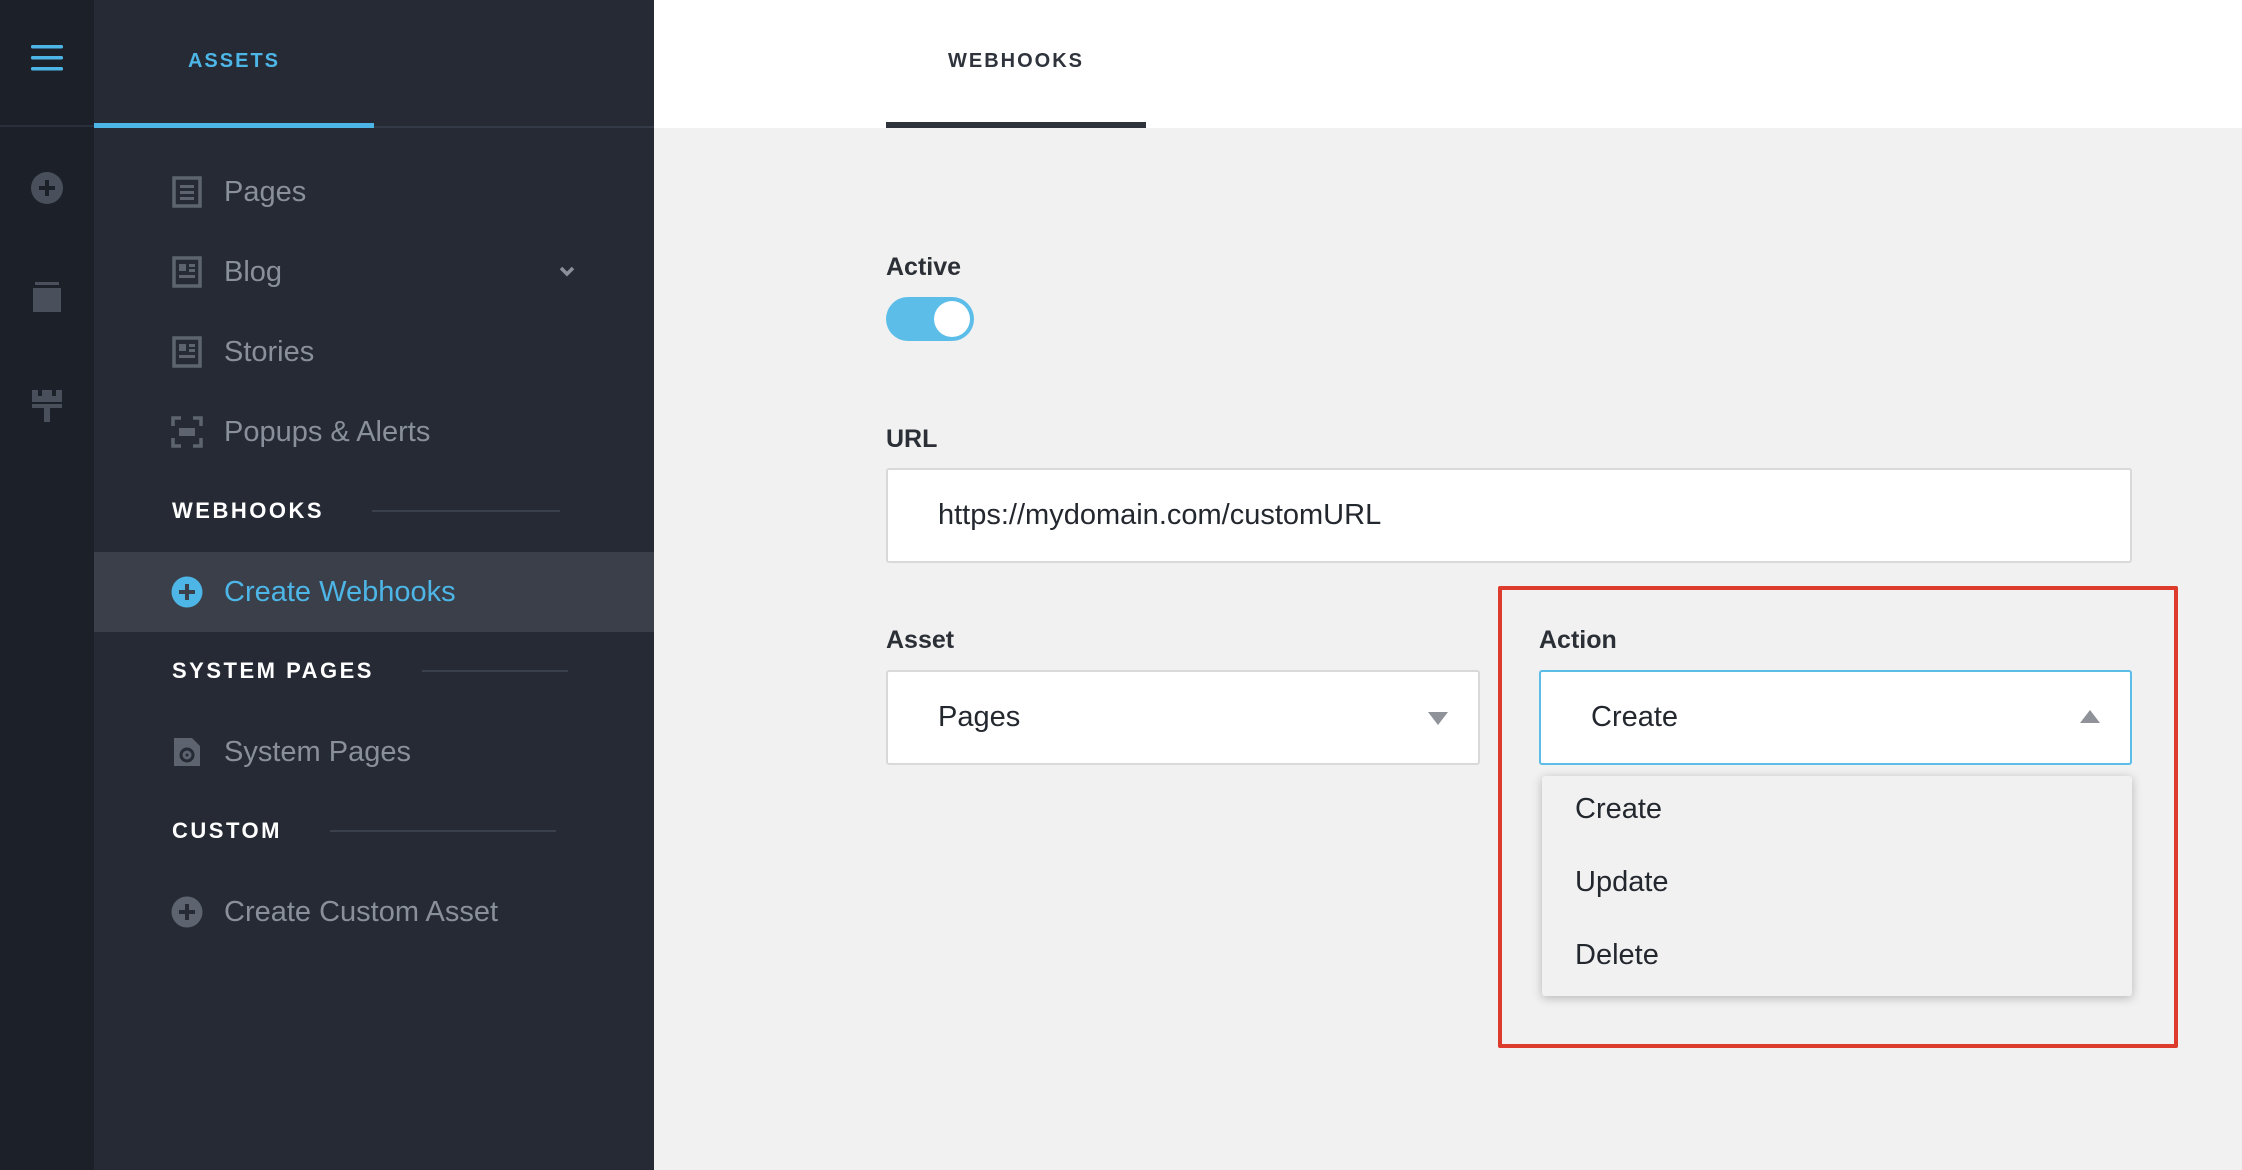 The width and height of the screenshot is (2242, 1170). I want to click on section-custom: CUSTOM, so click(412, 831).